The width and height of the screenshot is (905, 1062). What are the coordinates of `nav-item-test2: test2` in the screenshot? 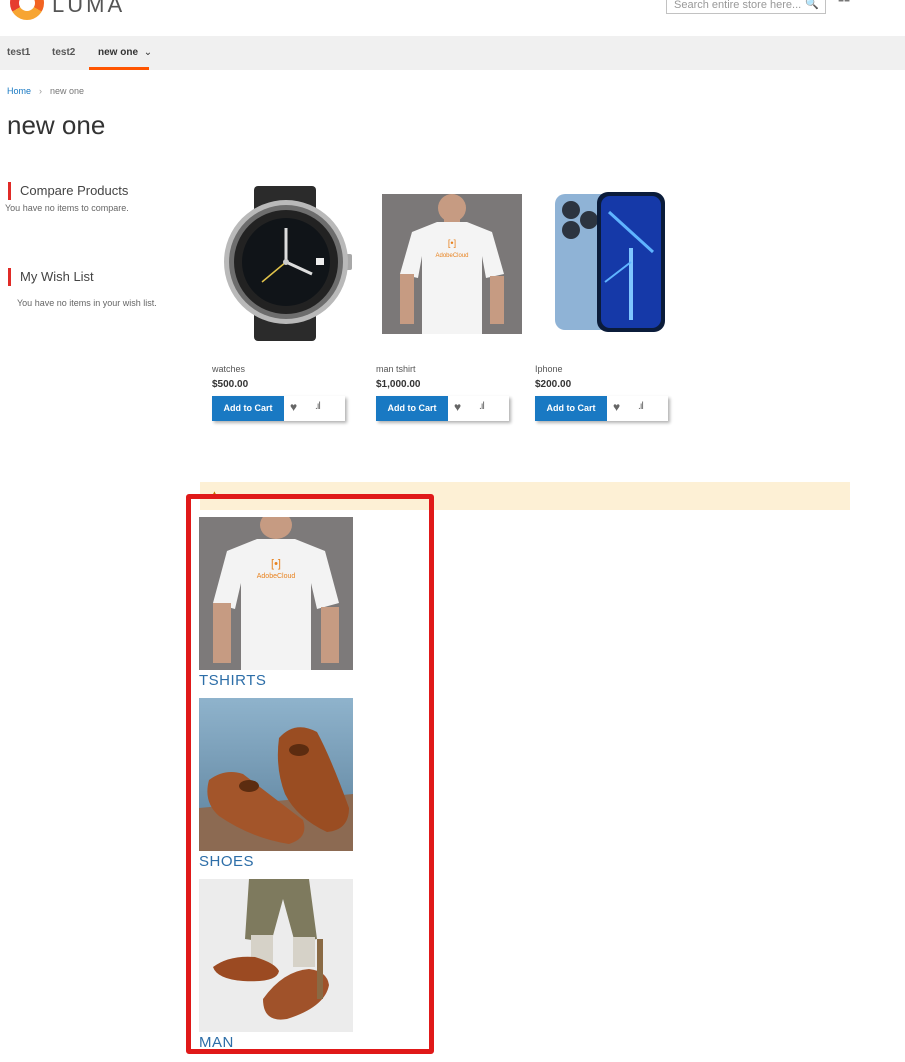 It's located at (63, 53).